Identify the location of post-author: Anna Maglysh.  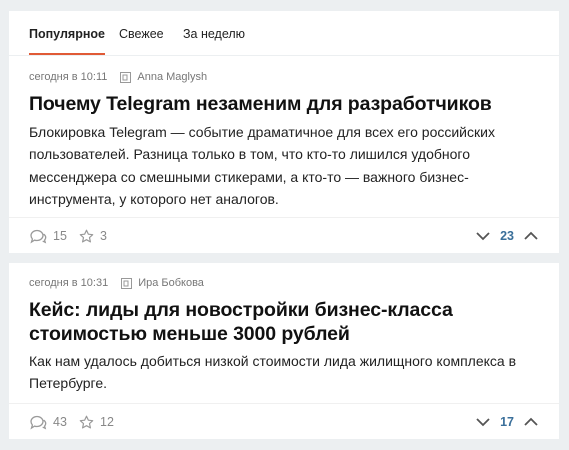
(172, 77).